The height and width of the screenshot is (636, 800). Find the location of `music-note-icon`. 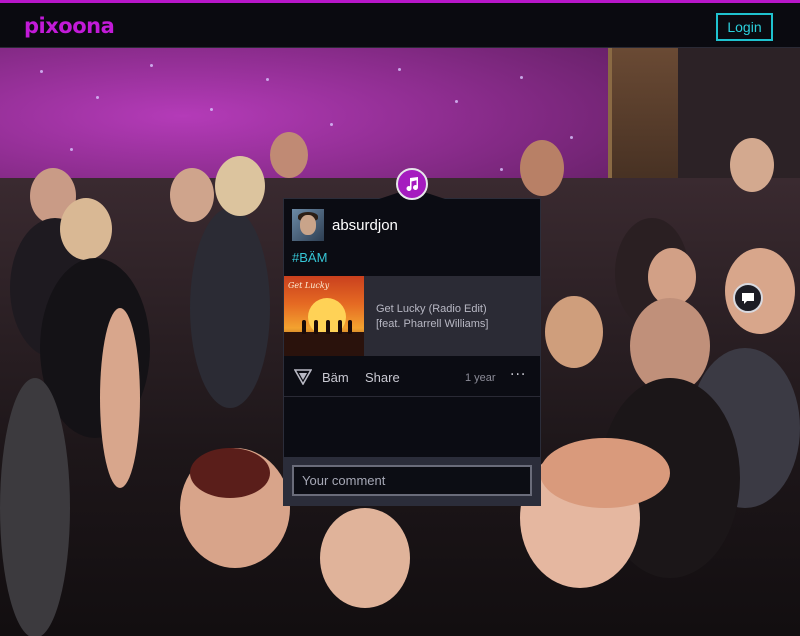

music-note-icon is located at coordinates (412, 184).